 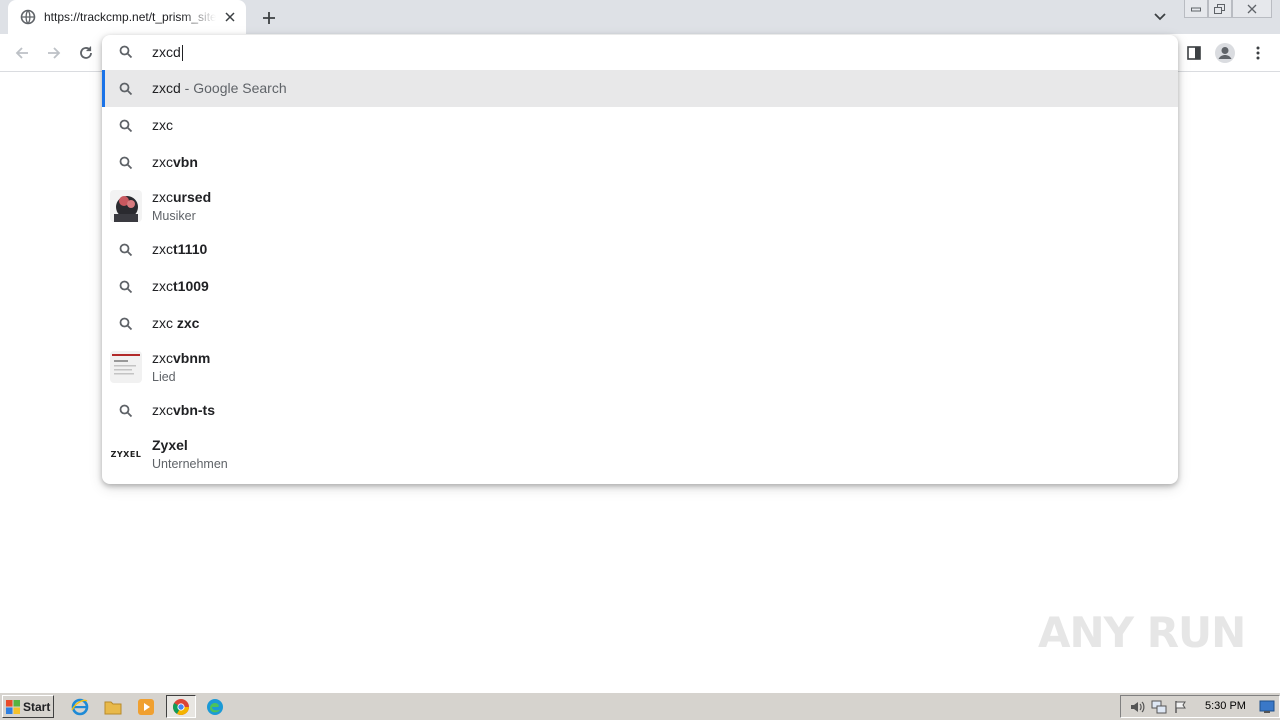 I want to click on suggestion-completion-part: t1009, so click(x=191, y=286).